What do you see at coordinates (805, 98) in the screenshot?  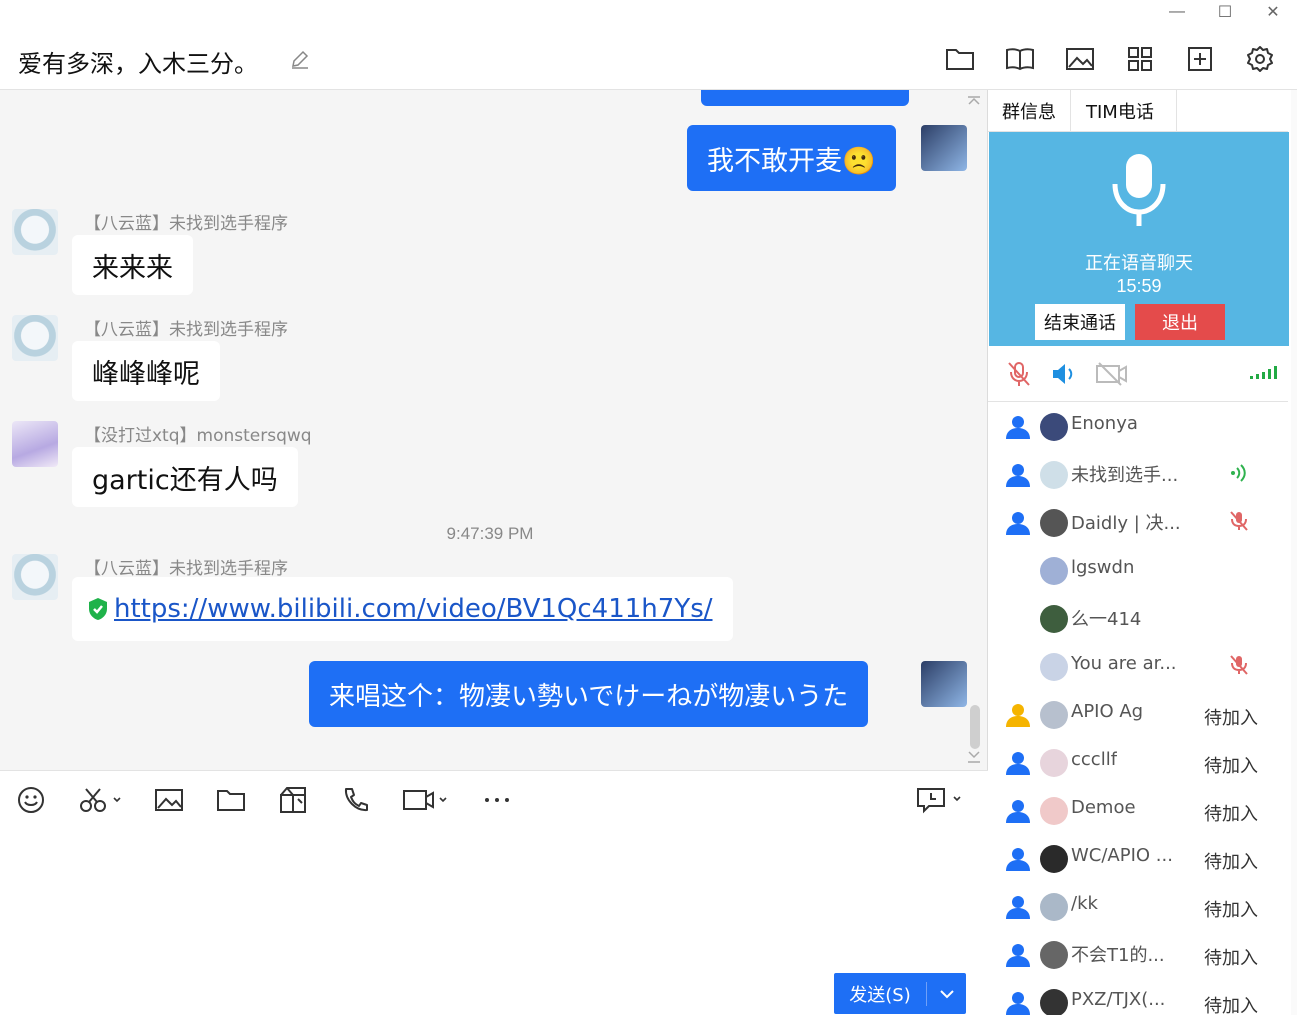 I see `partial-message-bubble` at bounding box center [805, 98].